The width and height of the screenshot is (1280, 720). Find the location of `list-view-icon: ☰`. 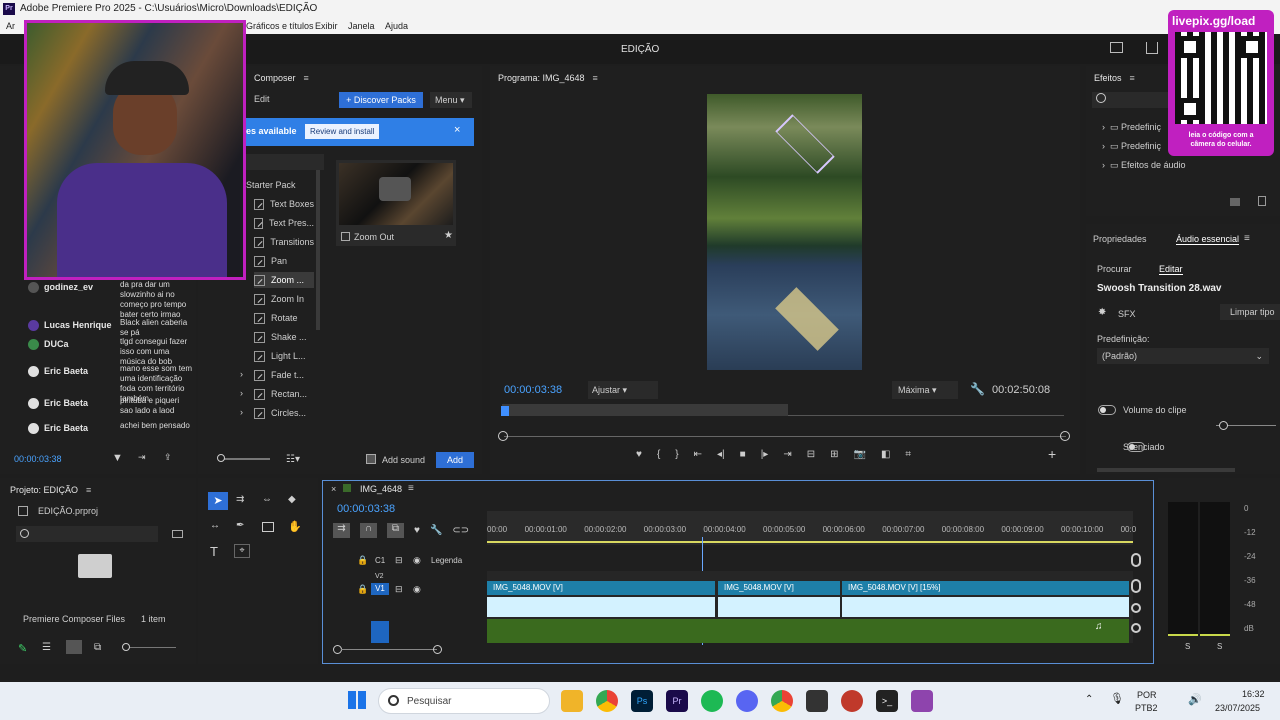

list-view-icon: ☰ is located at coordinates (46, 647).